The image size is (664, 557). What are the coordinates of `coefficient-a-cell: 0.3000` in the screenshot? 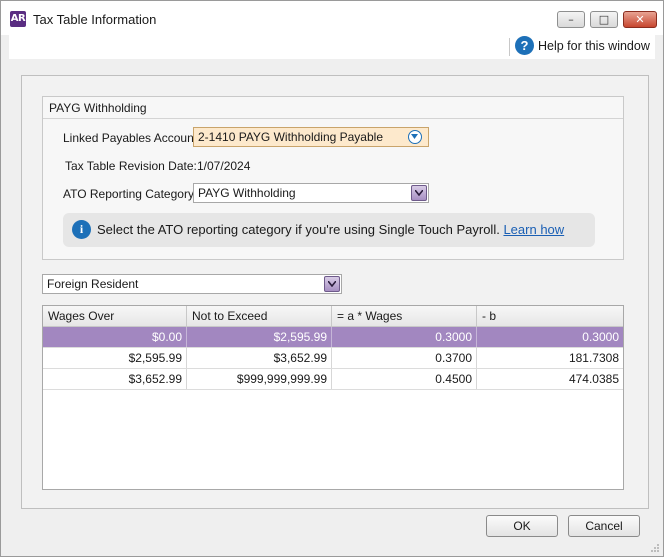 It's located at (404, 337).